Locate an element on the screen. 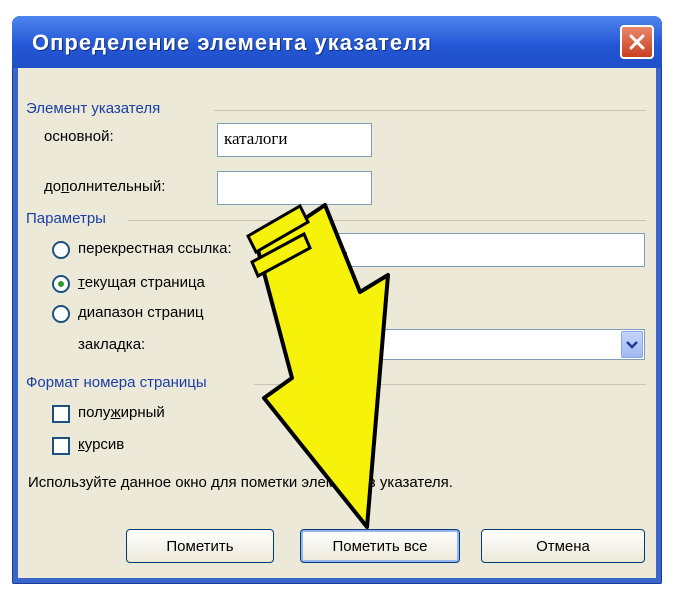 This screenshot has height=594, width=678. options-group-title: Параметры is located at coordinates (66, 218).